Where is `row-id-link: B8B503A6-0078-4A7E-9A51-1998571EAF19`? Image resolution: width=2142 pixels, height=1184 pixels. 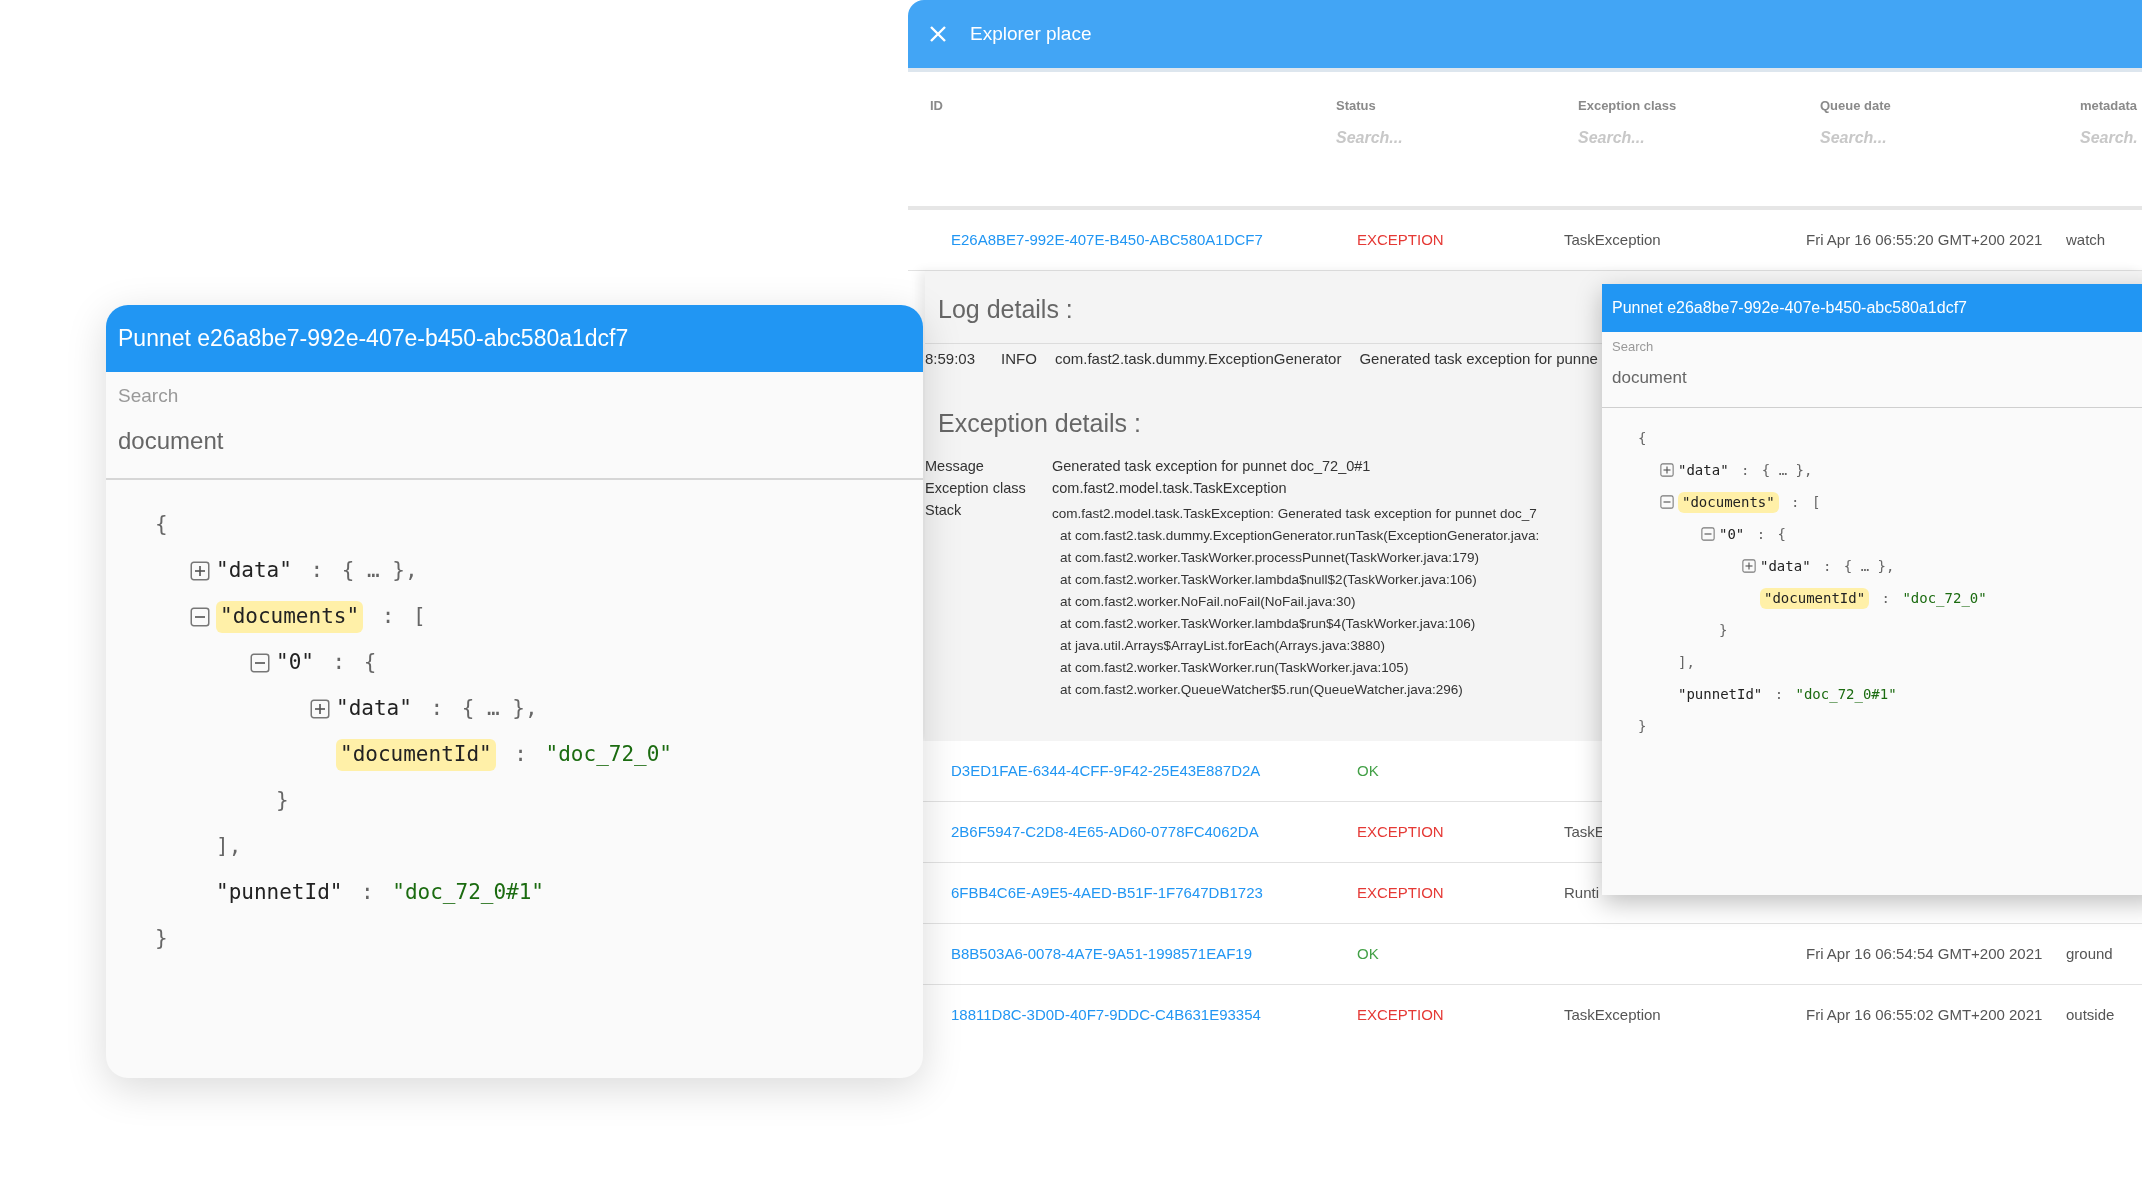
row-id-link: B8B503A6-0078-4A7E-9A51-1998571EAF19 is located at coordinates (1154, 954).